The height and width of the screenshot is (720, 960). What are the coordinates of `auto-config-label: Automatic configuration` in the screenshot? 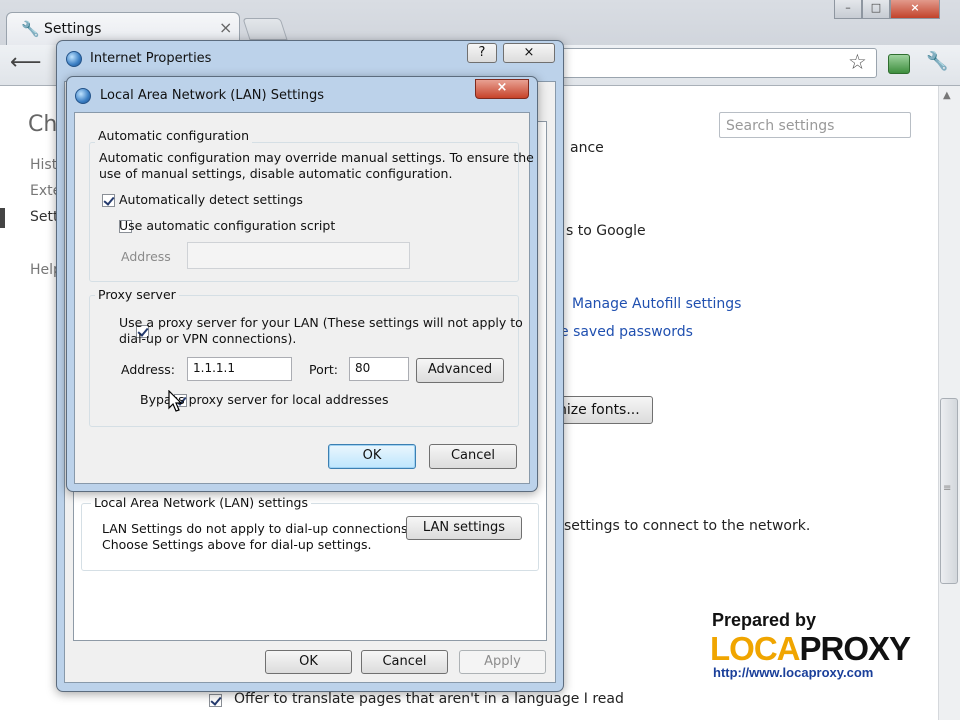 It's located at (173, 135).